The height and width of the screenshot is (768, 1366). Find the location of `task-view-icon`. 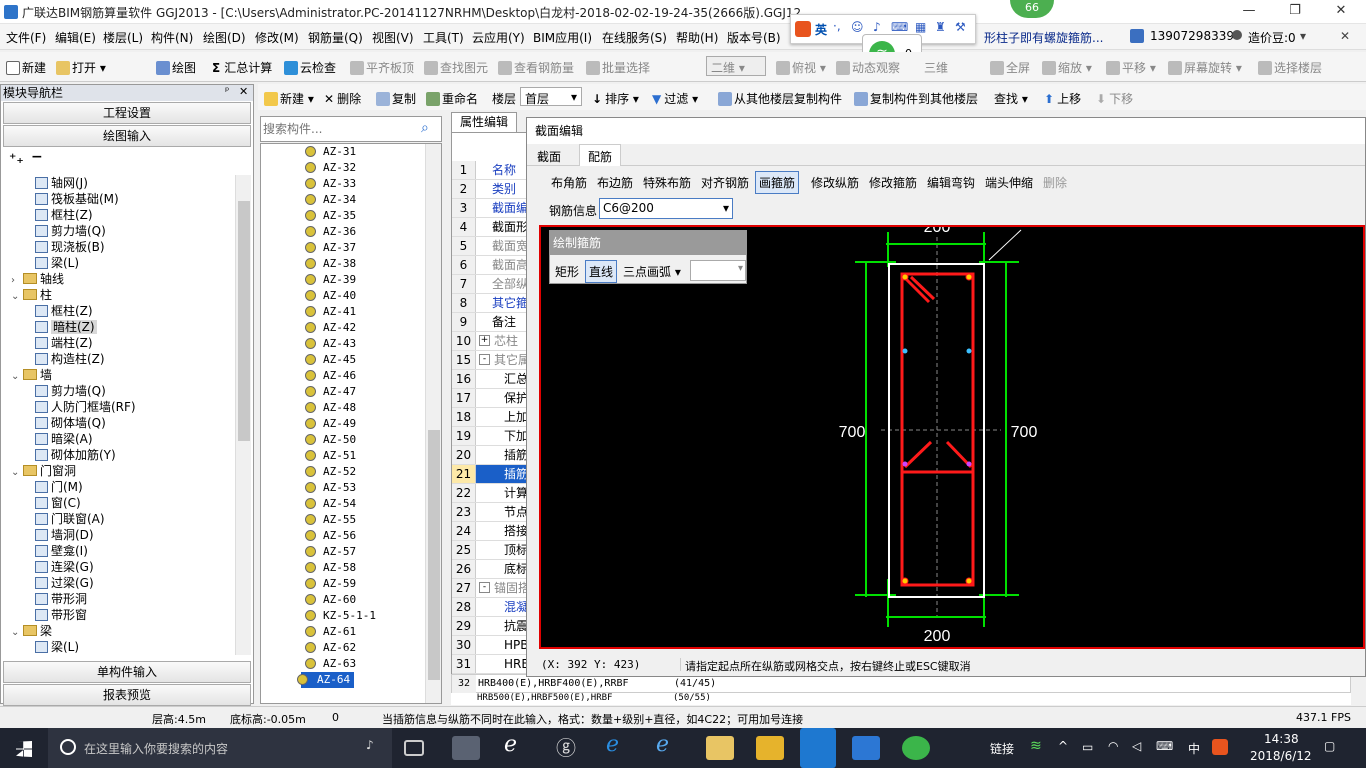

task-view-icon is located at coordinates (414, 748).